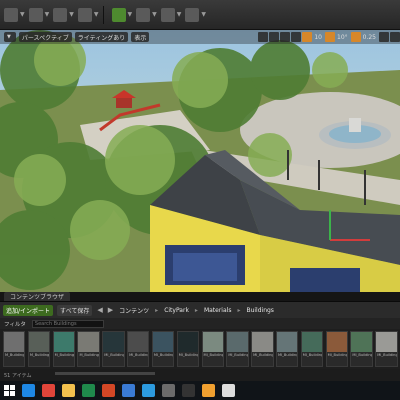 The width and height of the screenshot is (400, 400). Describe the element at coordinates (163, 349) in the screenshot. I see `asset-tile: MI_Buildings_Door` at that location.